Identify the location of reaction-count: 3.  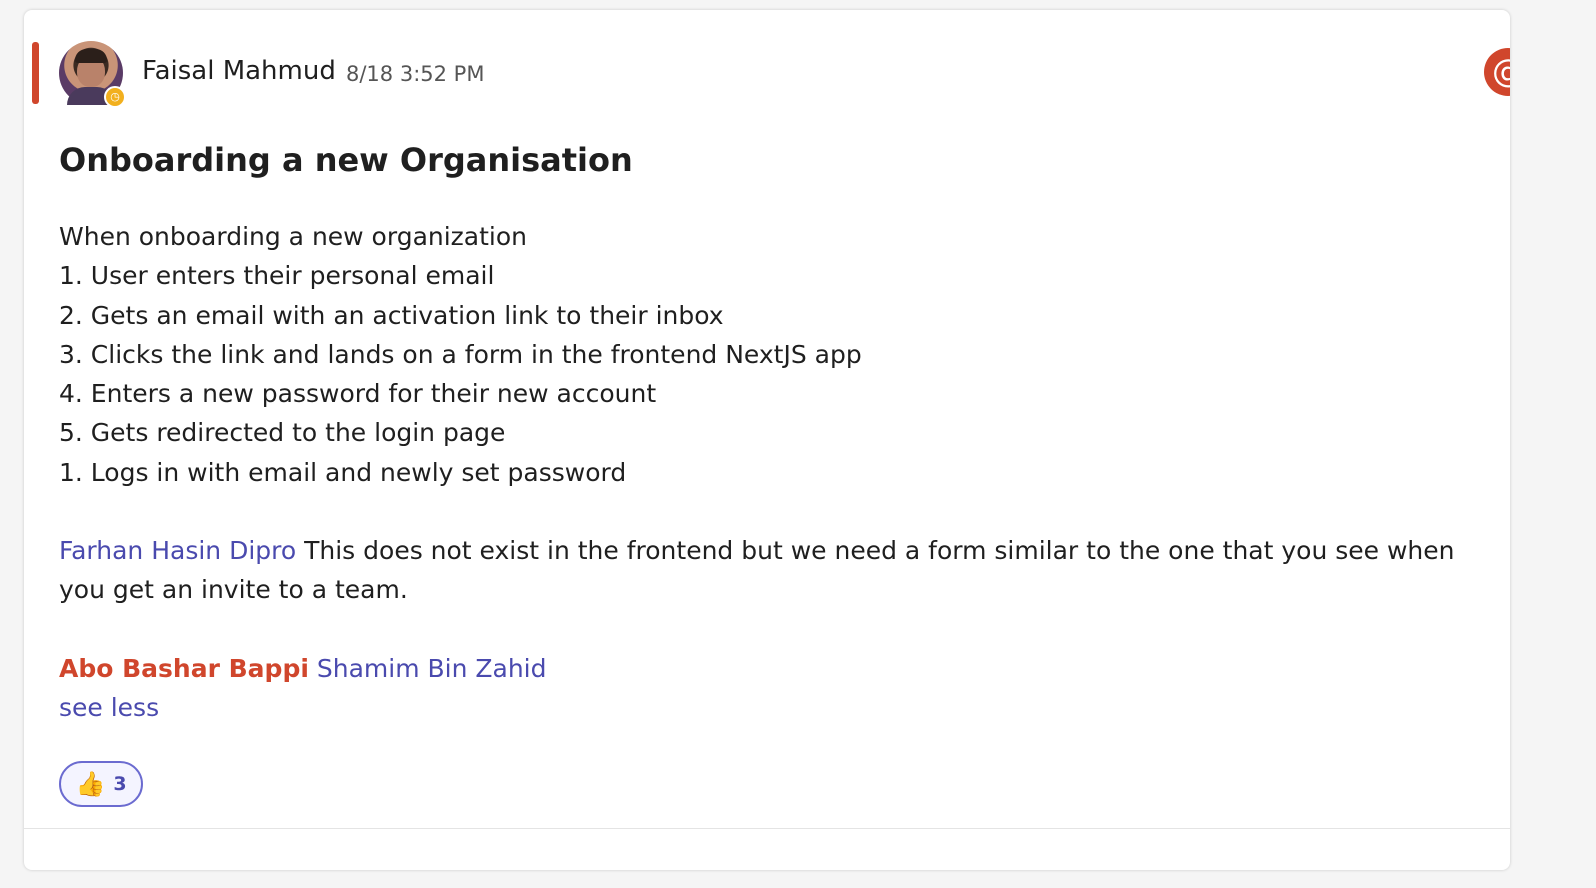
(120, 784).